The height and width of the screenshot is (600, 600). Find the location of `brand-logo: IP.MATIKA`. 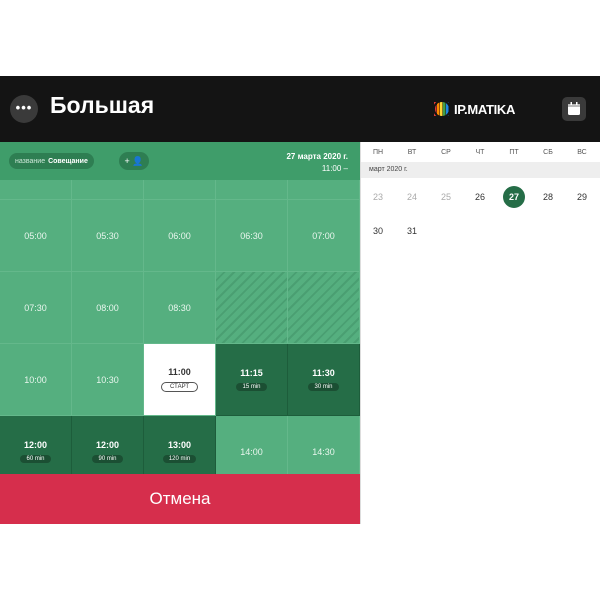

brand-logo: IP.MATIKA is located at coordinates (474, 109).